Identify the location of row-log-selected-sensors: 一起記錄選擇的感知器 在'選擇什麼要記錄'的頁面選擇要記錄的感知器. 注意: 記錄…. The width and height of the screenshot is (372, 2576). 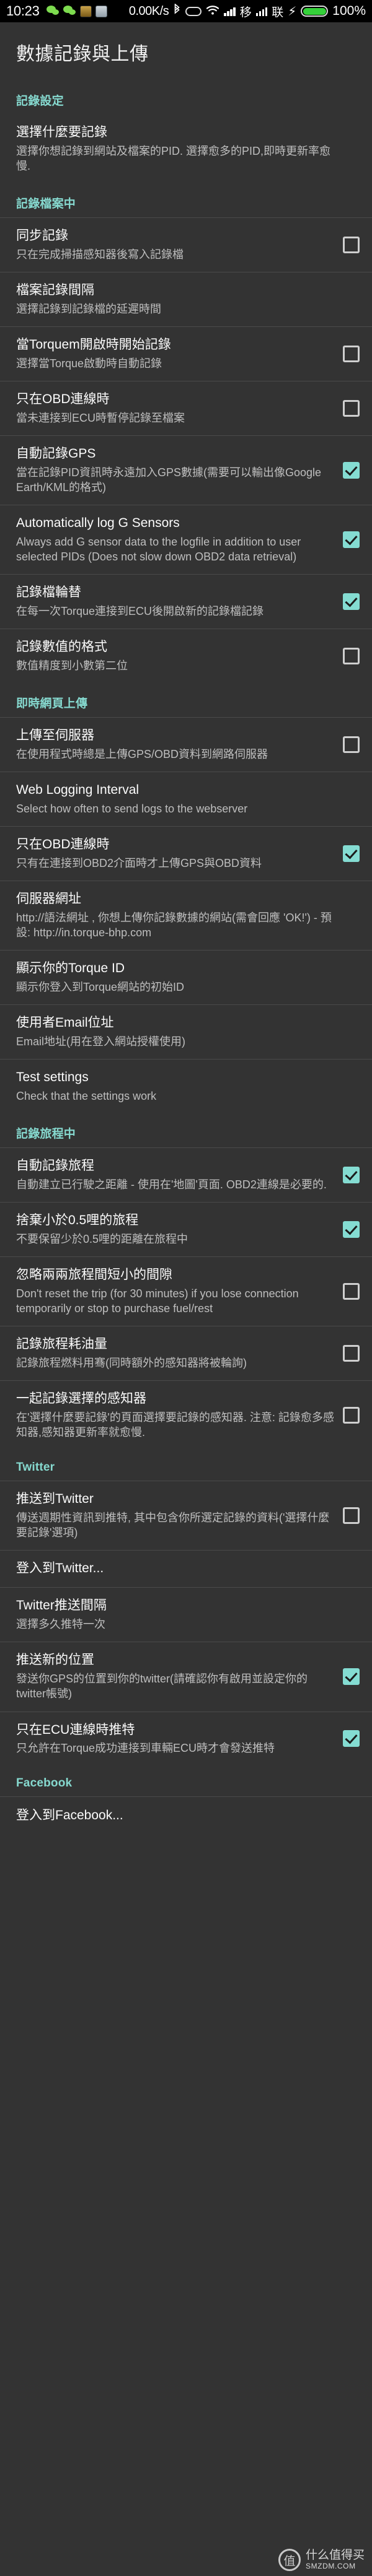
(186, 1415).